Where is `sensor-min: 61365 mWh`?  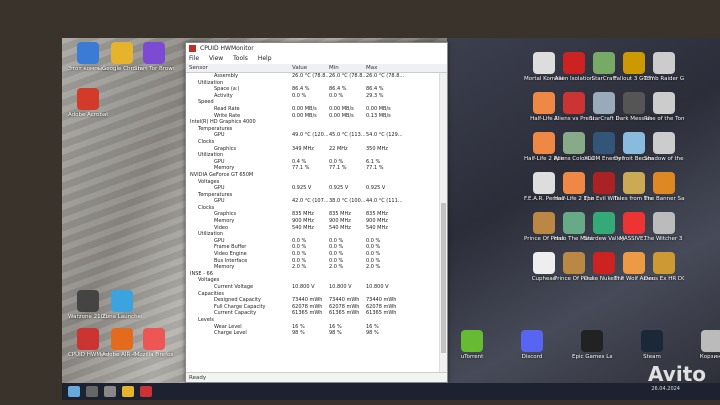 sensor-min: 61365 mWh is located at coordinates (344, 313).